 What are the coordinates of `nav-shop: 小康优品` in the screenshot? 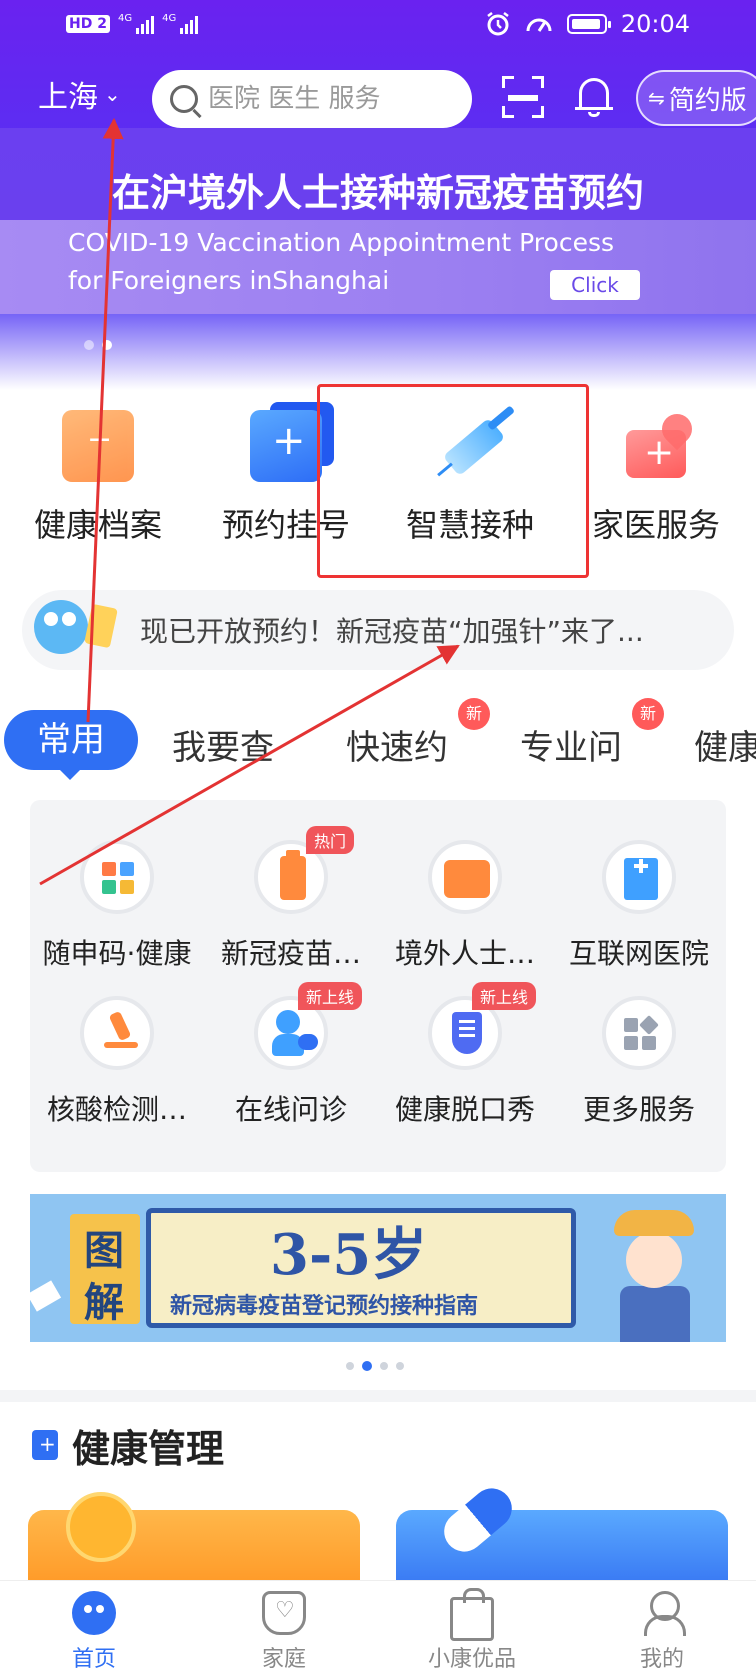 It's located at (472, 1630).